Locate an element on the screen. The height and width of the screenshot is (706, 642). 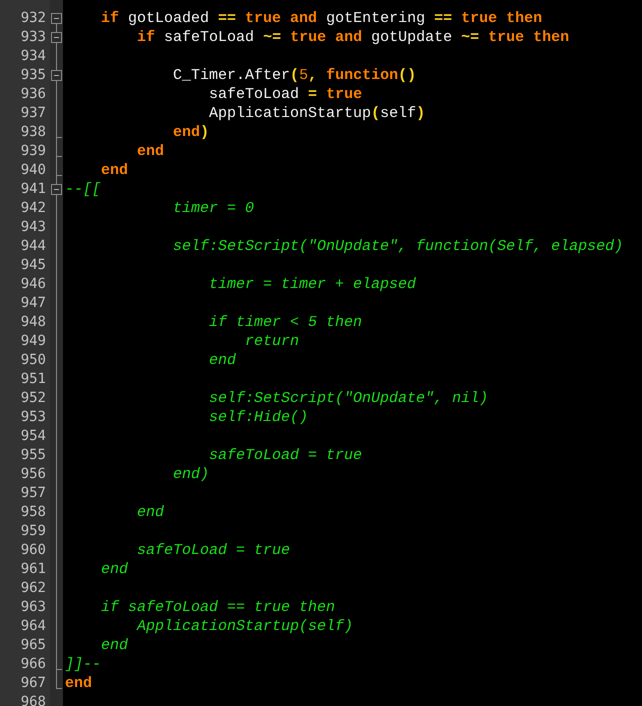
line-number: 945 is located at coordinates (33, 265).